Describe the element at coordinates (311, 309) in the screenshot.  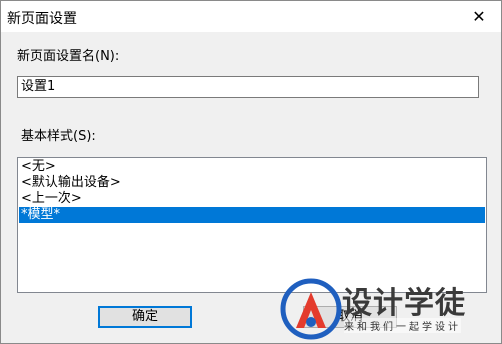
I see `watermark-logo-icon` at that location.